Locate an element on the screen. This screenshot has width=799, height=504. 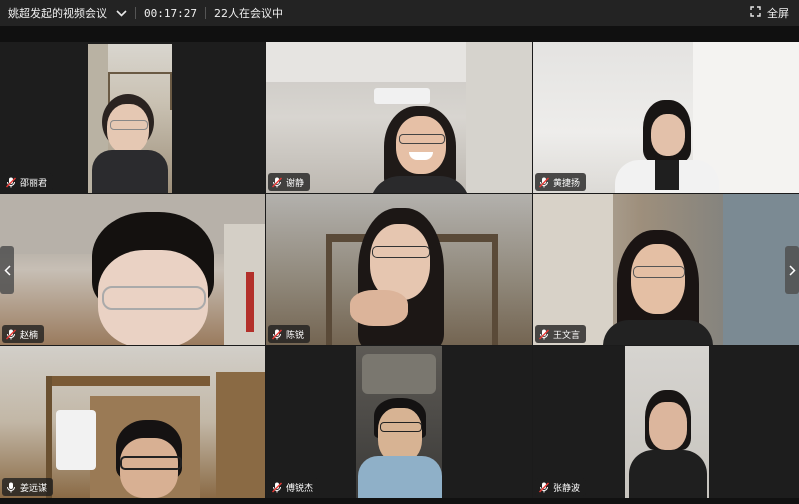
participant-name: 姜远谋 is located at coordinates (34, 488).